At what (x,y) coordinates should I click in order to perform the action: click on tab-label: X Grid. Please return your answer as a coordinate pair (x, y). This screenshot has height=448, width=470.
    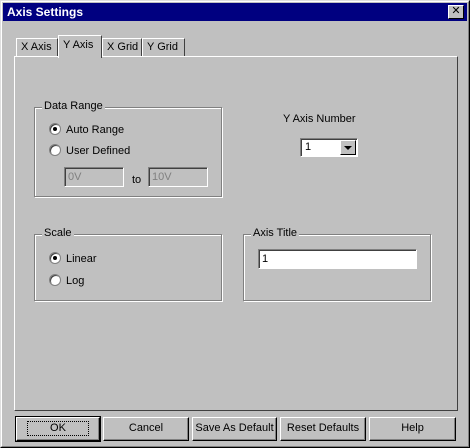
    Looking at the image, I should click on (123, 47).